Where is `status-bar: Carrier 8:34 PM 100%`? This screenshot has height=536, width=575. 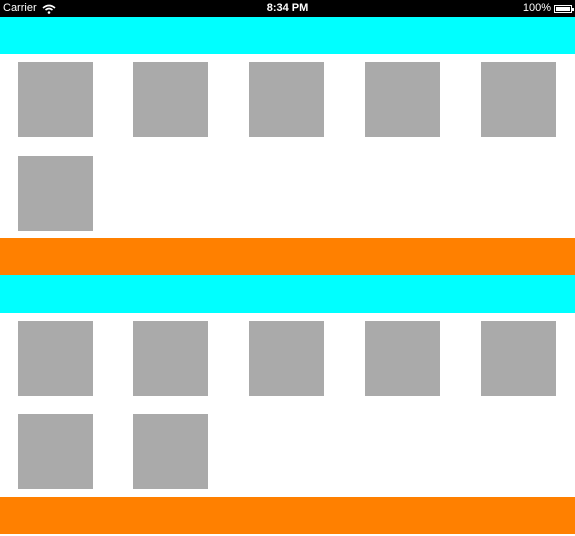
status-bar: Carrier 8:34 PM 100% is located at coordinates (287, 8).